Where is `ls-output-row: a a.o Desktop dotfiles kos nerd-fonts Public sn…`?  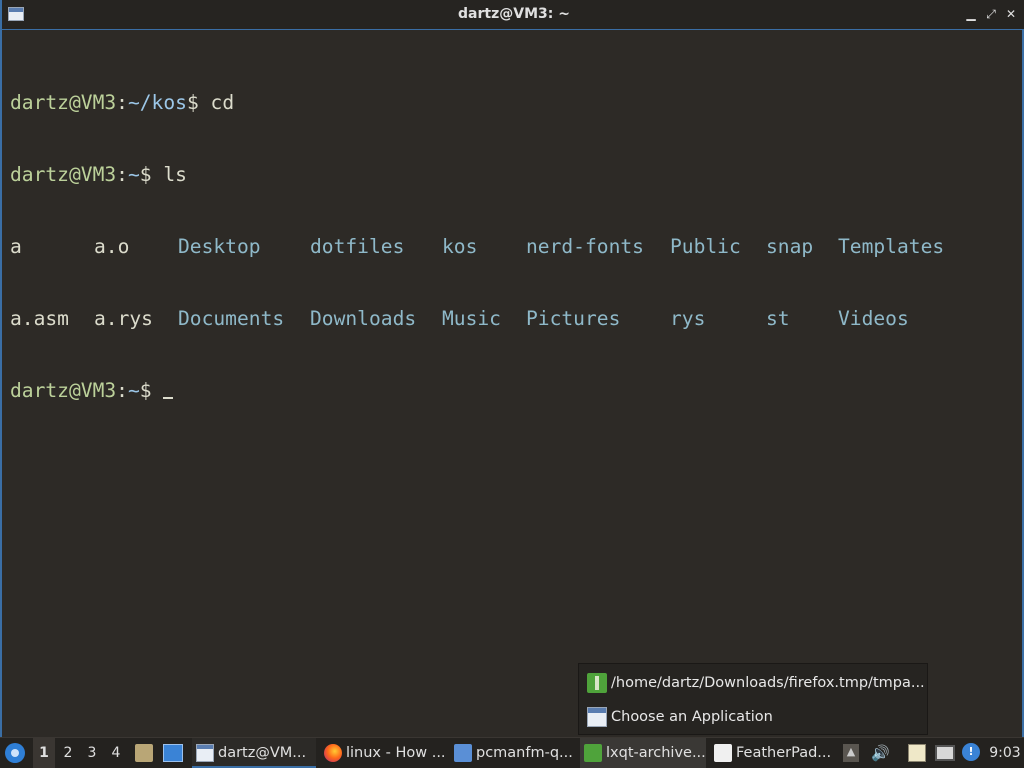
ls-output-row: a a.o Desktop dotfiles kos nerd-fonts Public sn… is located at coordinates (512, 247).